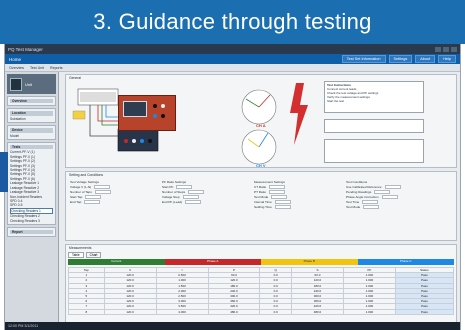 Image resolution: width=465 pixels, height=330 pixels. I want to click on guidance-item: Start the test, so click(374, 101).